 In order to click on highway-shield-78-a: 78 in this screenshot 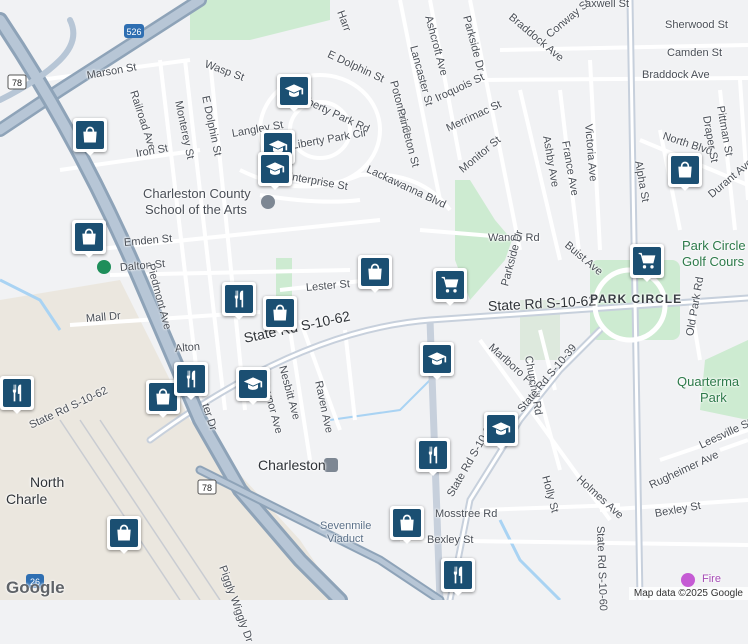, I will do `click(17, 82)`.